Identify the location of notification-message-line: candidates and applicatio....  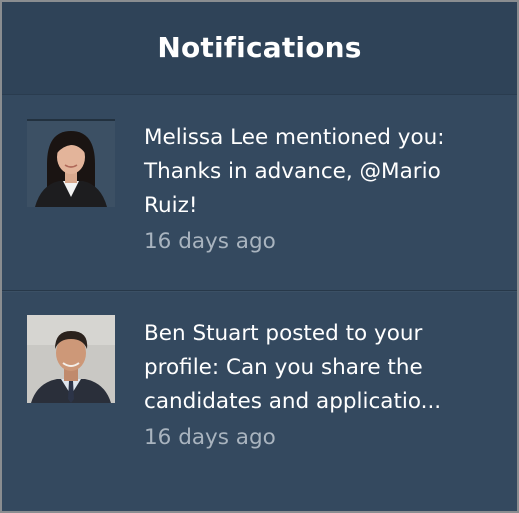
(293, 401).